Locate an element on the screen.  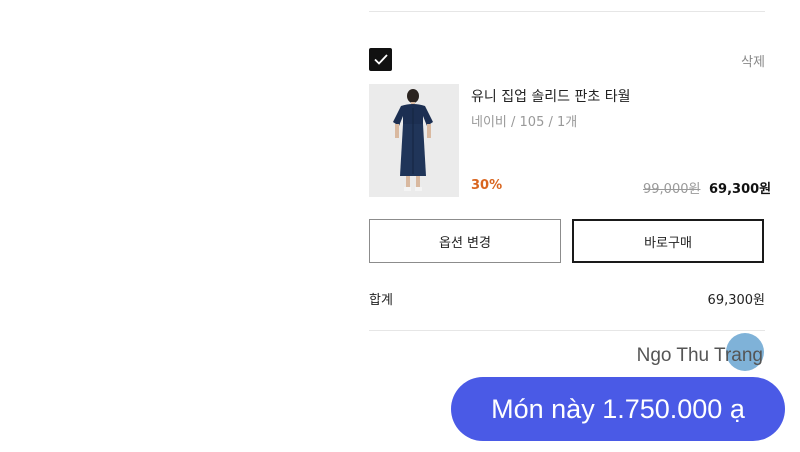
change-option-button: 옵션 변경 is located at coordinates (465, 241).